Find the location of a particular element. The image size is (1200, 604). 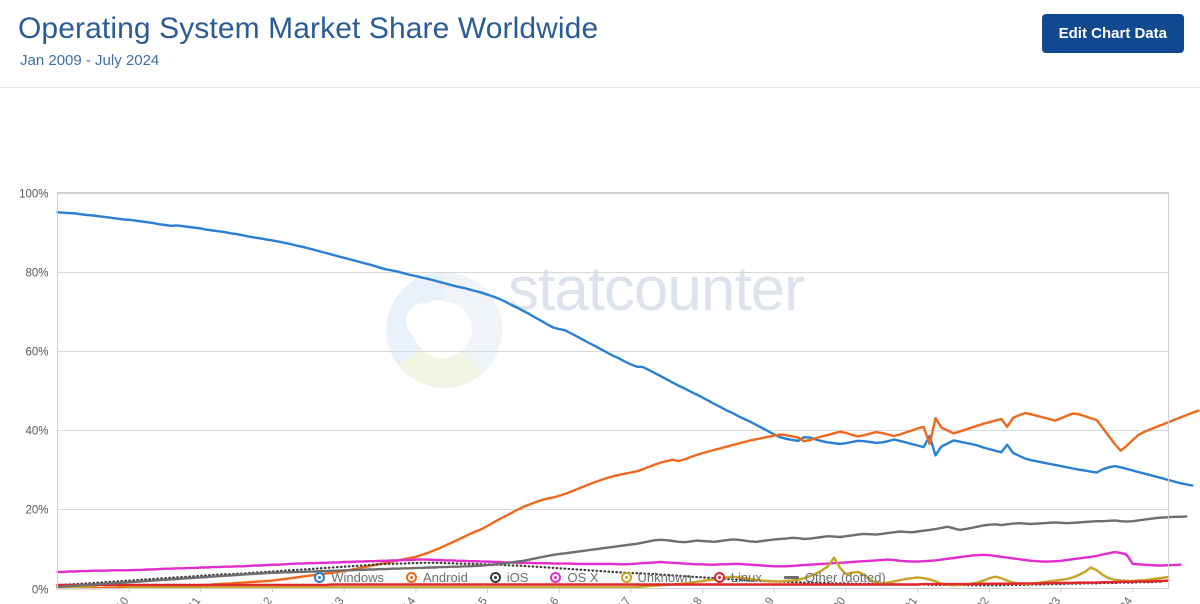

x-tick-label: Jan 2023 is located at coordinates (1044, 599).